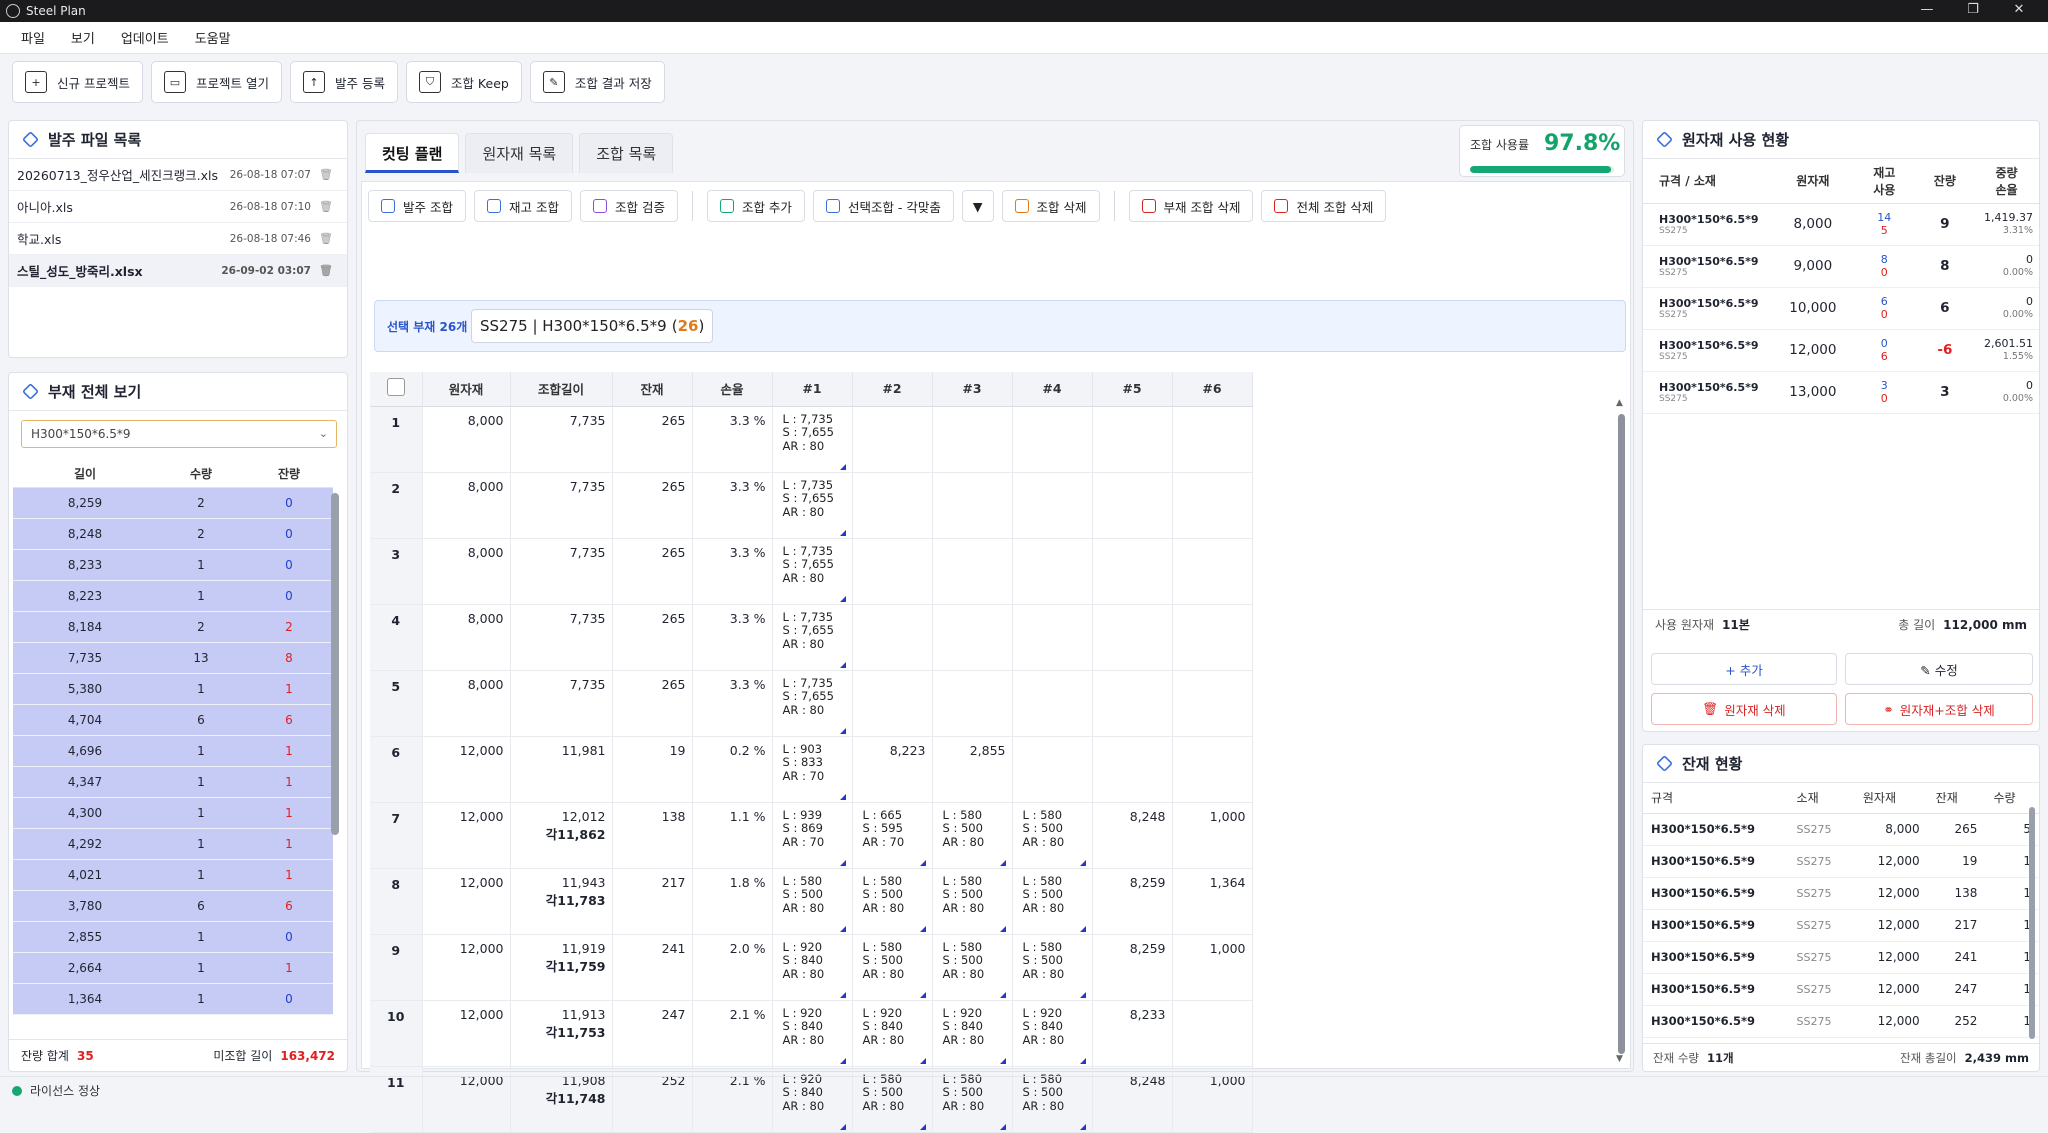  Describe the element at coordinates (173, 844) in the screenshot. I see `parts-row: 4,292 1 1` at that location.